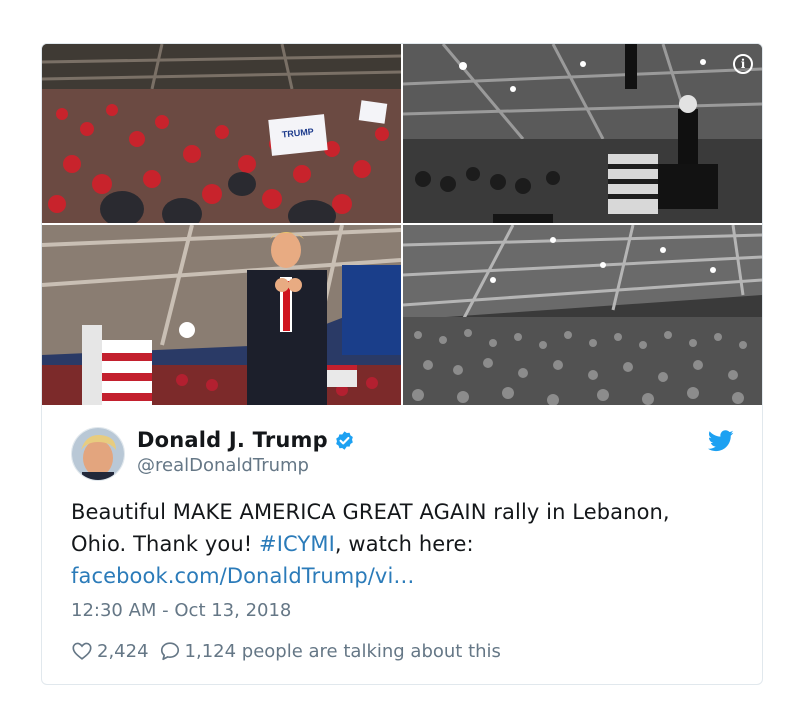 The width and height of the screenshot is (799, 718). What do you see at coordinates (743, 64) in the screenshot?
I see `info-icon: i` at bounding box center [743, 64].